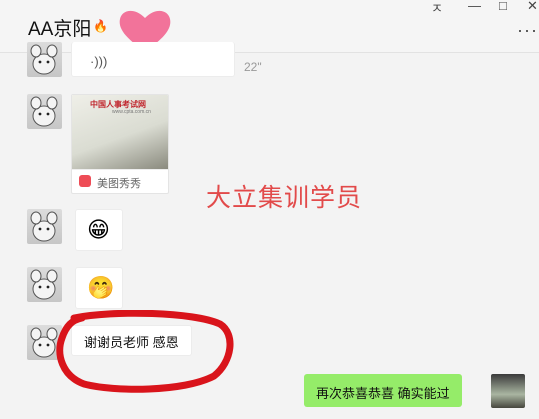  What do you see at coordinates (59, 27) in the screenshot?
I see `chat-title: AA京阳` at bounding box center [59, 27].